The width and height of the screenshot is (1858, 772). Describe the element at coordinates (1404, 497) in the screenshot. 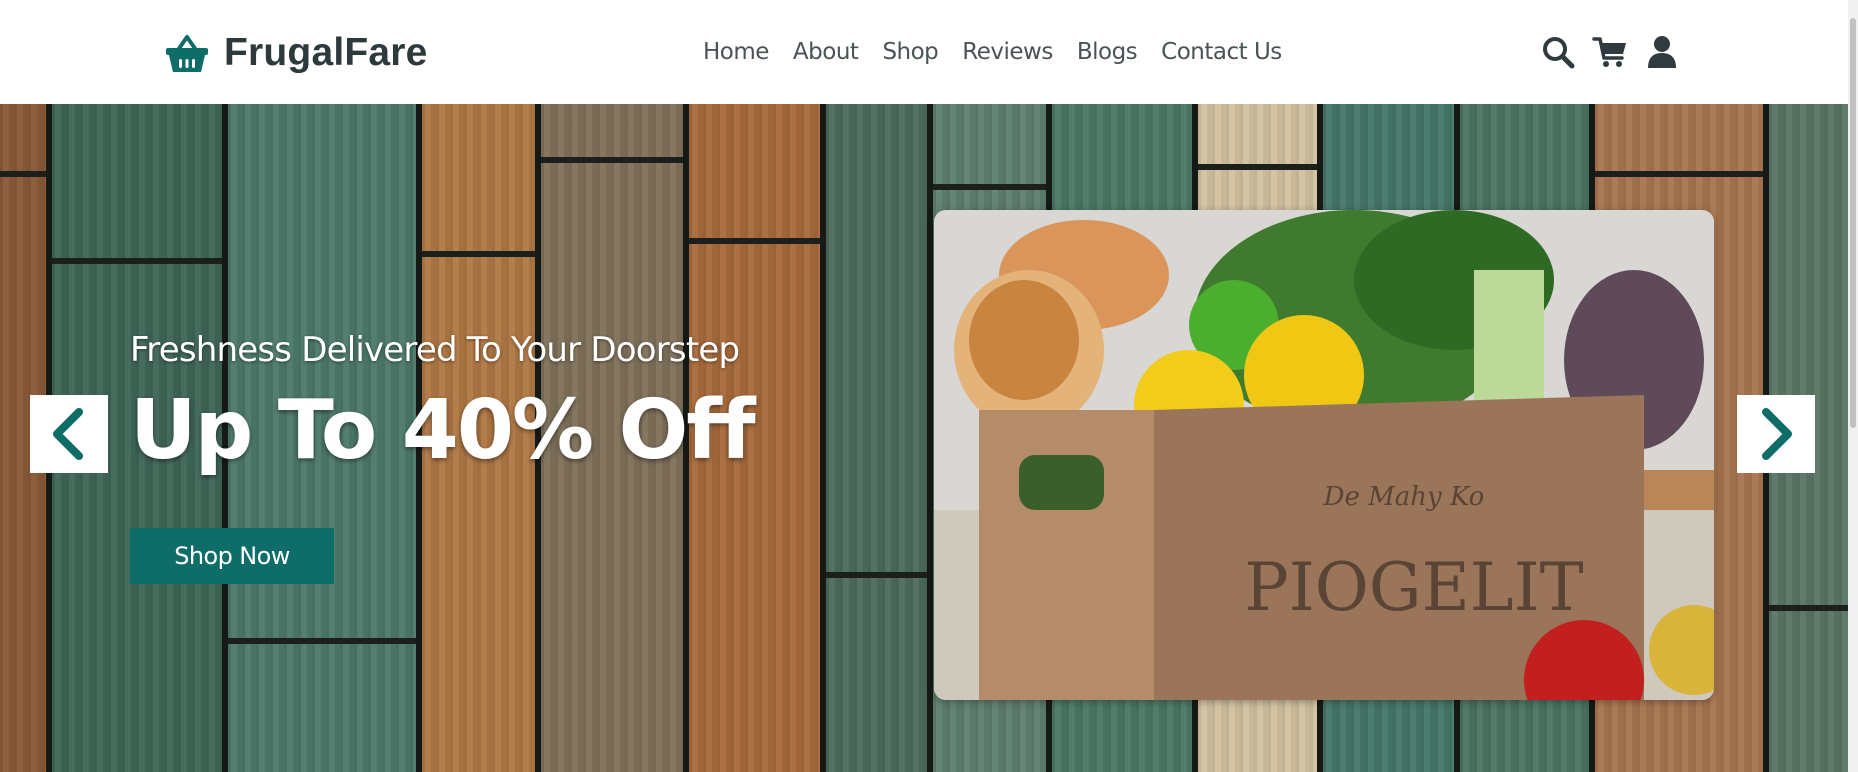

I see `svg-text: De Mahy Ko` at that location.